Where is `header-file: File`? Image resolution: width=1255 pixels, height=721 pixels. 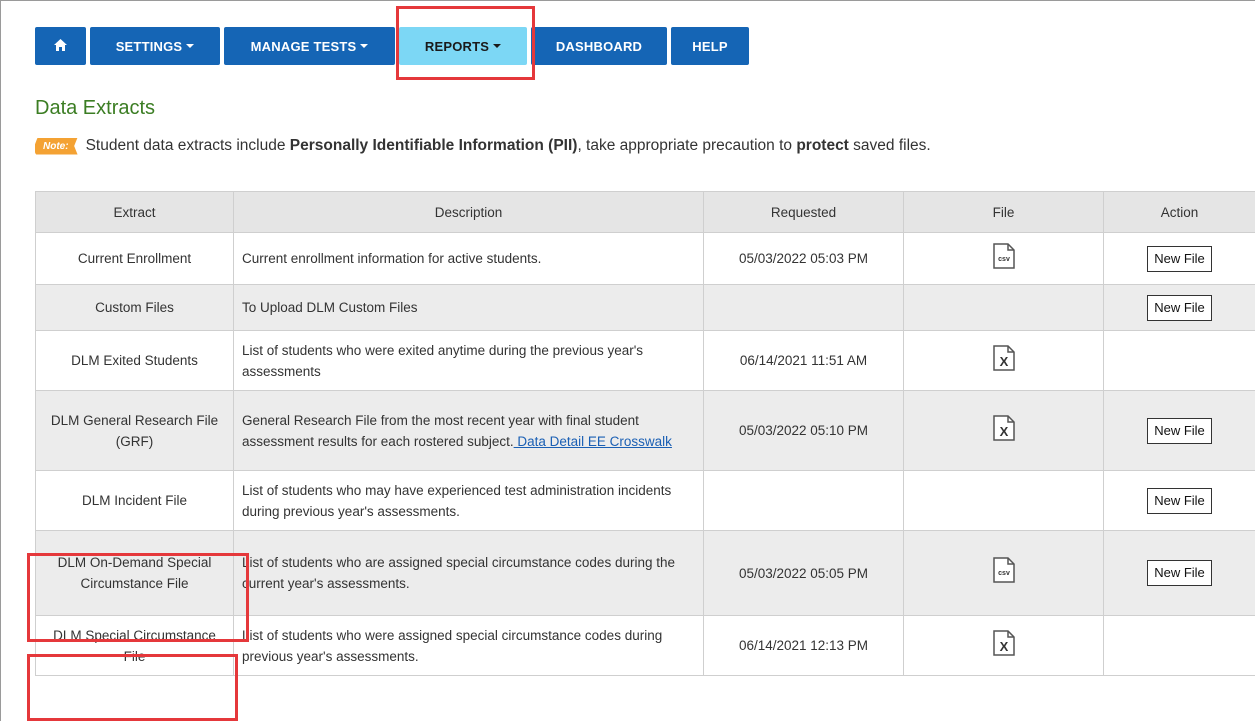
header-file: File is located at coordinates (1003, 212).